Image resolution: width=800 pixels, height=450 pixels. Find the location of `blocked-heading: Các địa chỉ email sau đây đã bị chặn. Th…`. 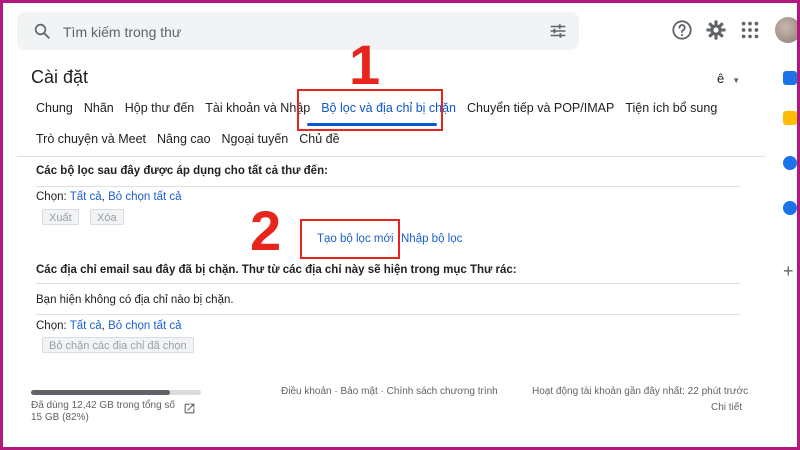

blocked-heading: Các địa chỉ email sau đây đã bị chặn. Th… is located at coordinates (276, 270).